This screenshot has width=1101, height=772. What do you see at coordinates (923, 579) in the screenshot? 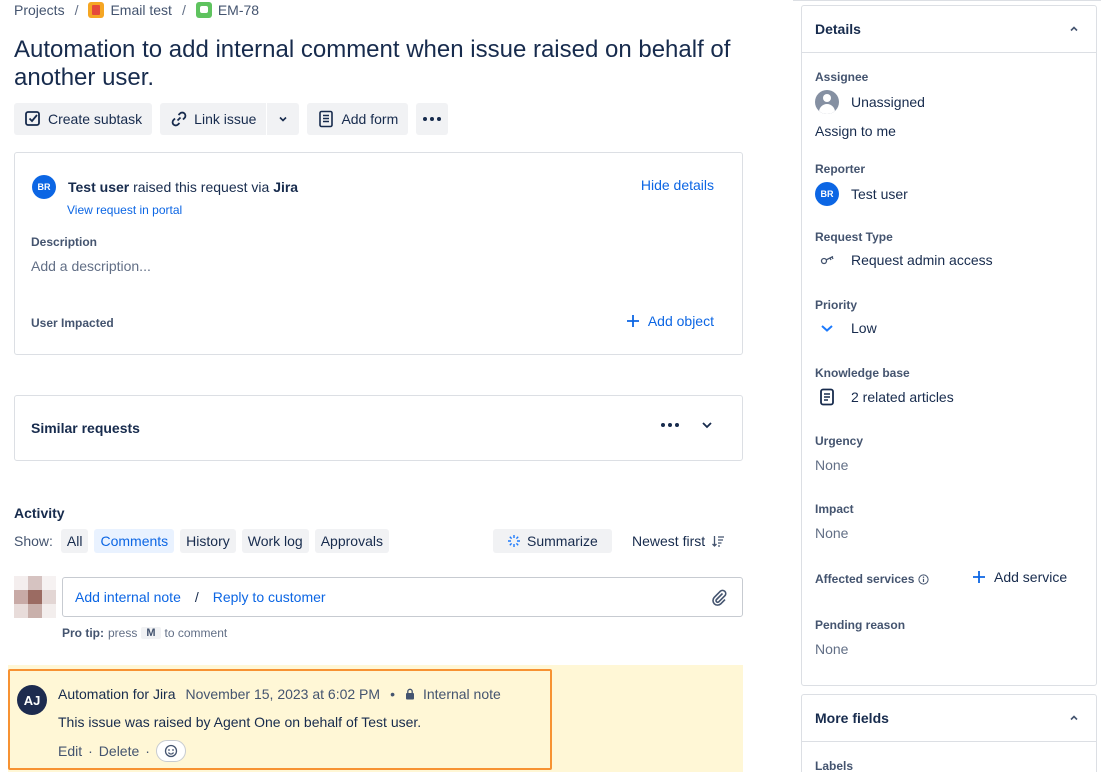
I see `info-icon` at bounding box center [923, 579].